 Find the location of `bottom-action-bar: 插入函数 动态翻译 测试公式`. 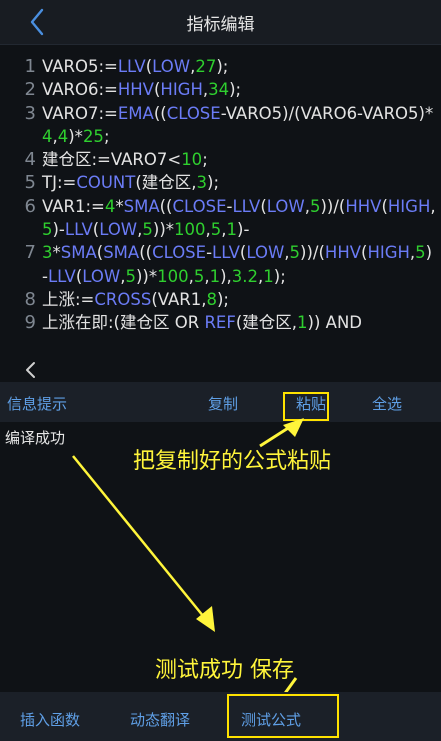

bottom-action-bar: 插入函数 动态翻译 测试公式 is located at coordinates (220, 716).